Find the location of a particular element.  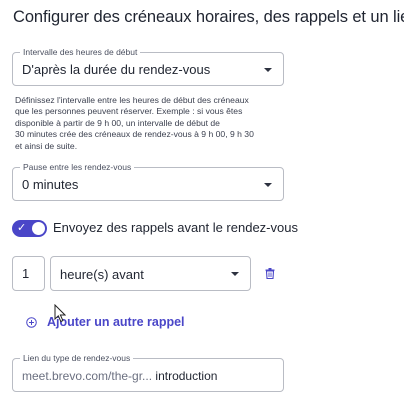

appointment-link-label: Lien du type de rendez-vous is located at coordinates (77, 358).